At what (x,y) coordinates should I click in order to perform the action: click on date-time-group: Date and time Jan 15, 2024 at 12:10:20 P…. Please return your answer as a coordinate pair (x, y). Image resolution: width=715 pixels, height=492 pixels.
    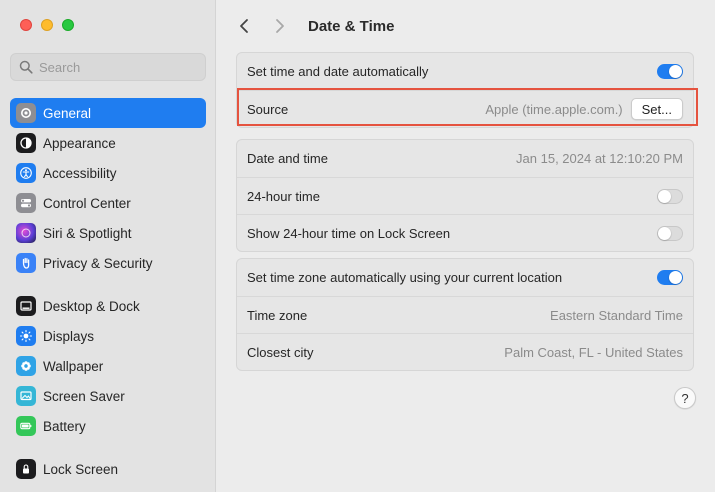
    Looking at the image, I should click on (465, 195).